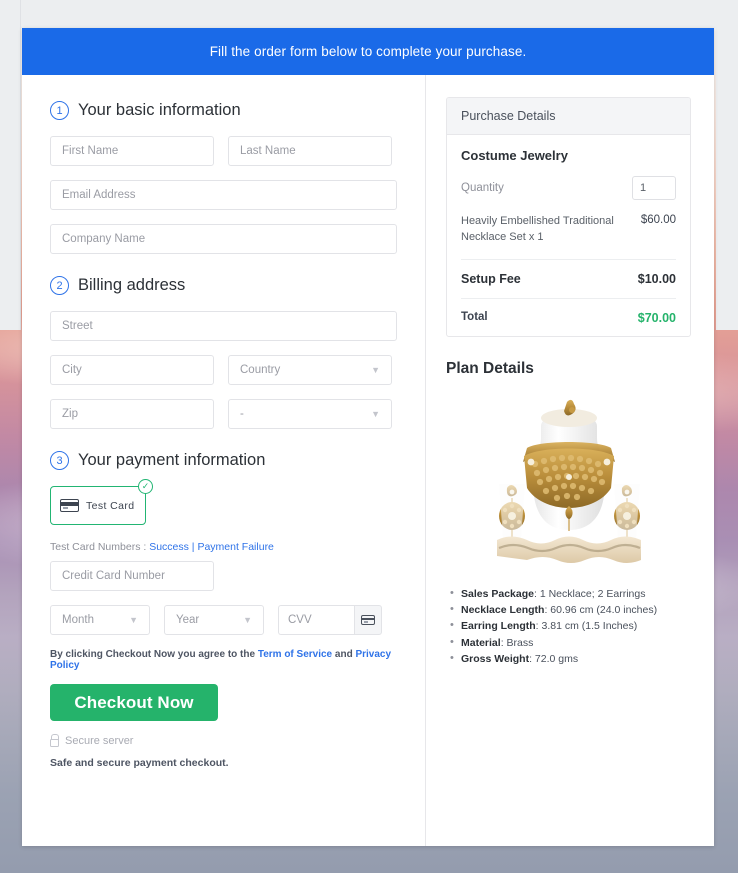  Describe the element at coordinates (169, 547) in the screenshot. I see `test-success-link: Success` at that location.